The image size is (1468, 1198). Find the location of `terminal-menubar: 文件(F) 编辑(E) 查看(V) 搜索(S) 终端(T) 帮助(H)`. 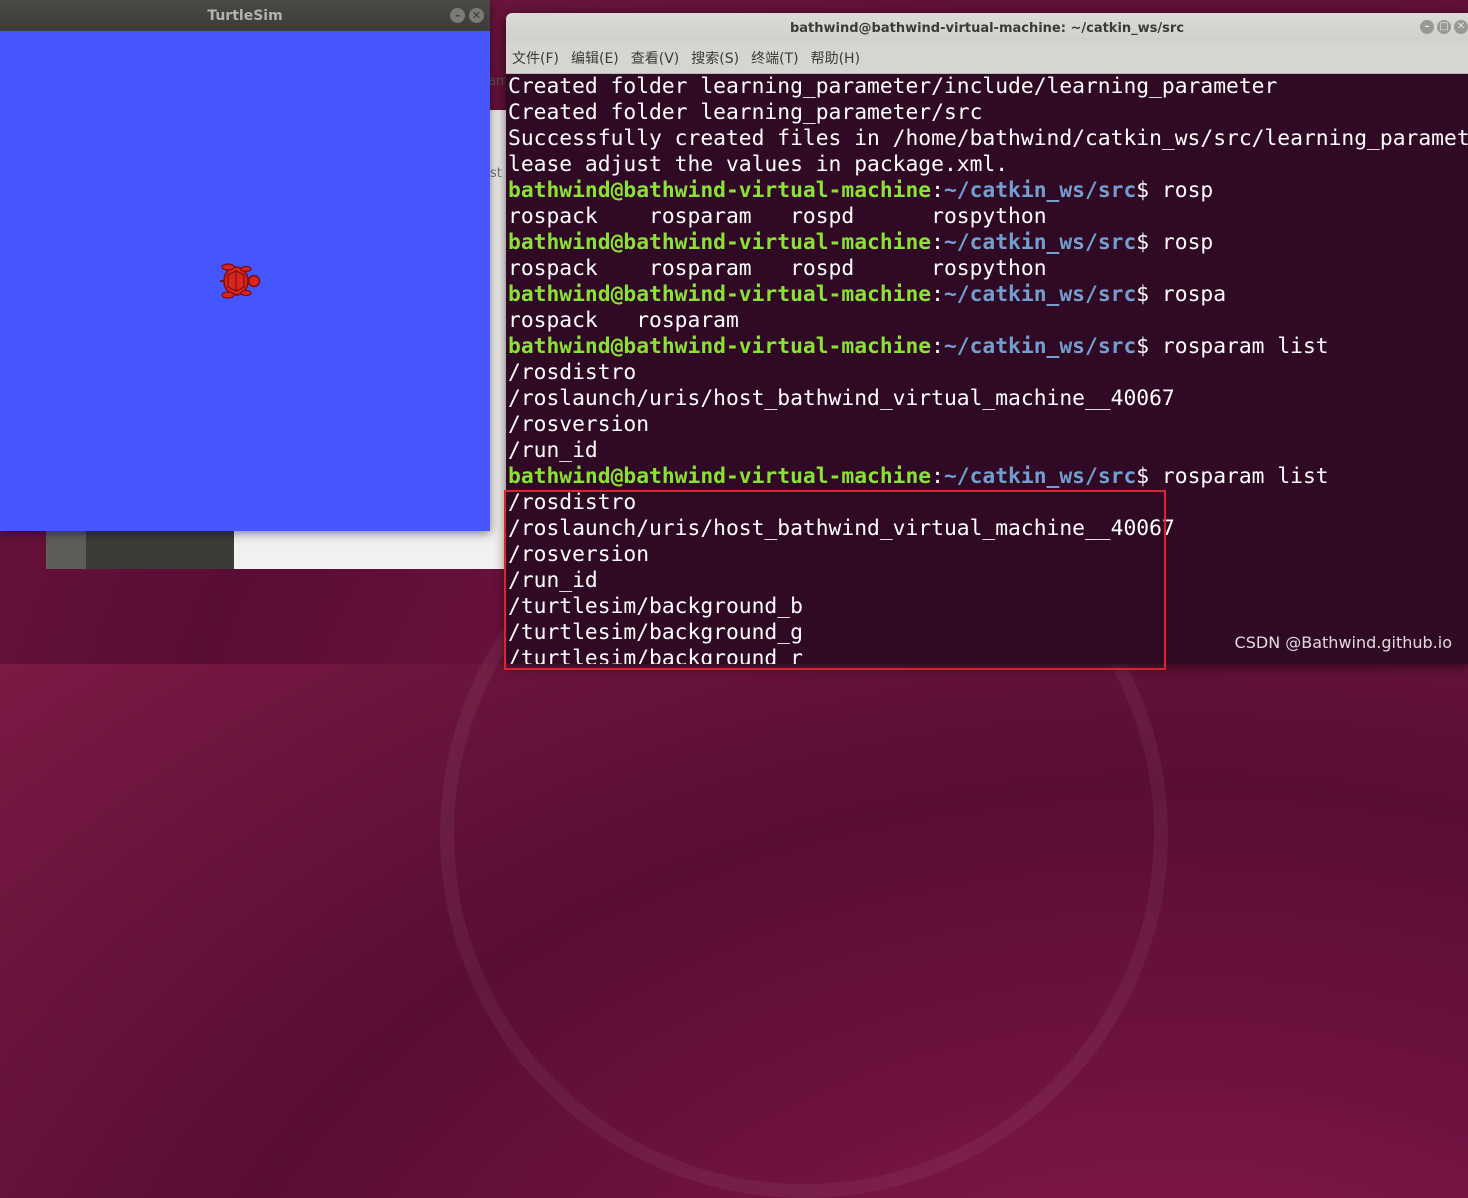

terminal-menubar: 文件(F) 编辑(E) 查看(V) 搜索(S) 终端(T) 帮助(H) is located at coordinates (987, 58).